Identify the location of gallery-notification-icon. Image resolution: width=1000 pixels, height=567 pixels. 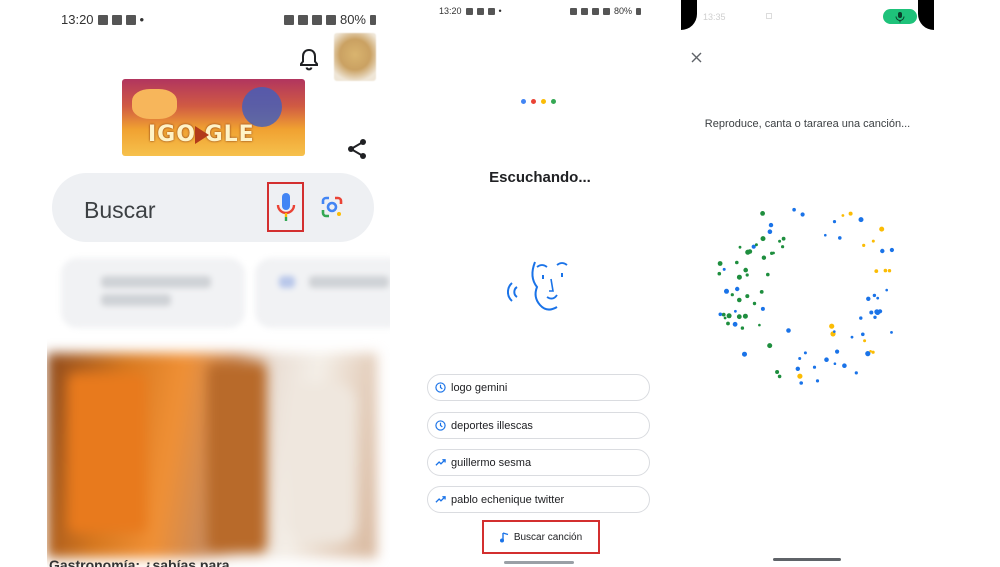
(469, 11).